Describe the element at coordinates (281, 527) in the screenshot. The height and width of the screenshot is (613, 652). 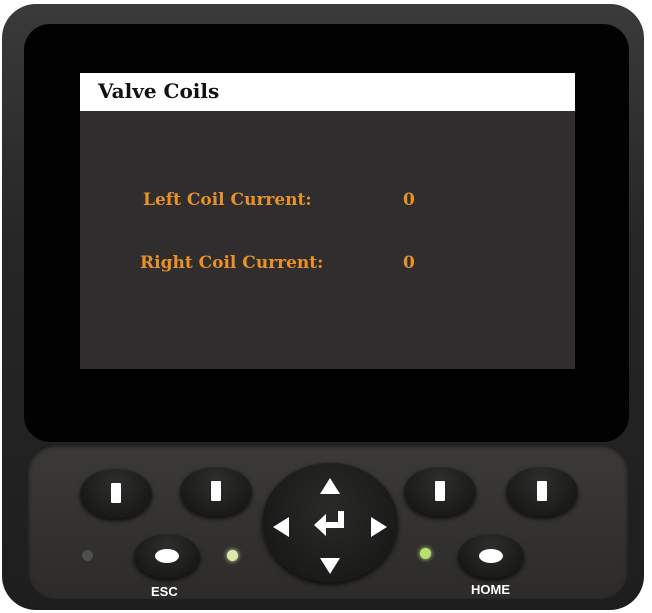
I see `left-arrow-button` at that location.